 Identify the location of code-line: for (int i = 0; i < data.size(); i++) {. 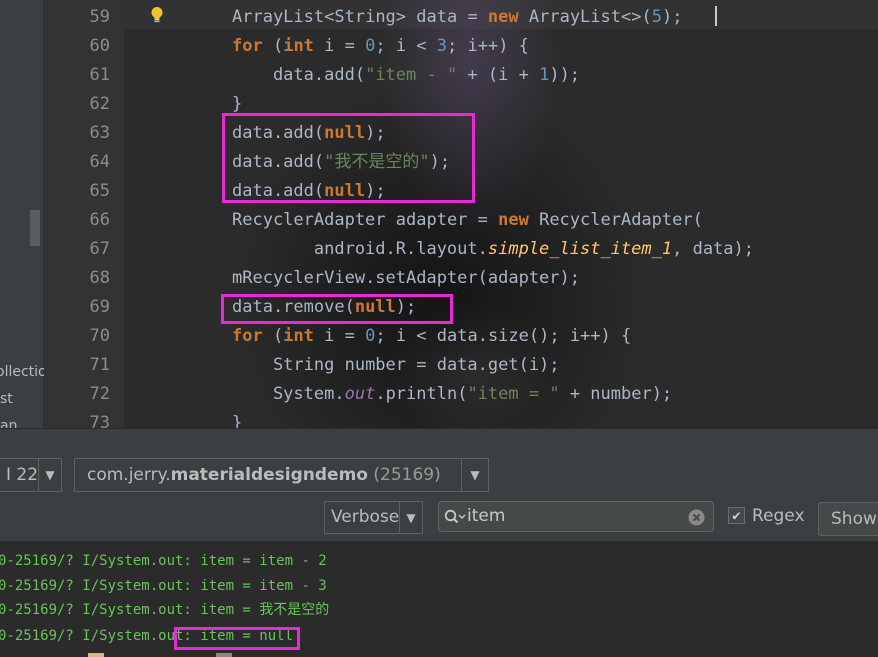
(432, 336).